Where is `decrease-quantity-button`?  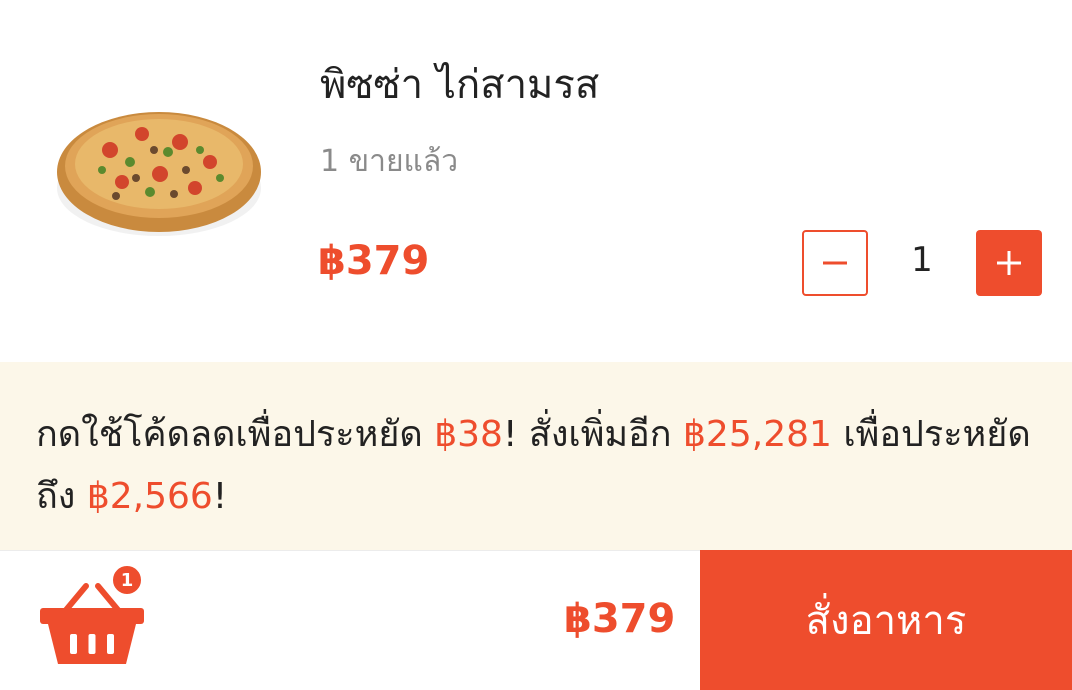 decrease-quantity-button is located at coordinates (835, 263).